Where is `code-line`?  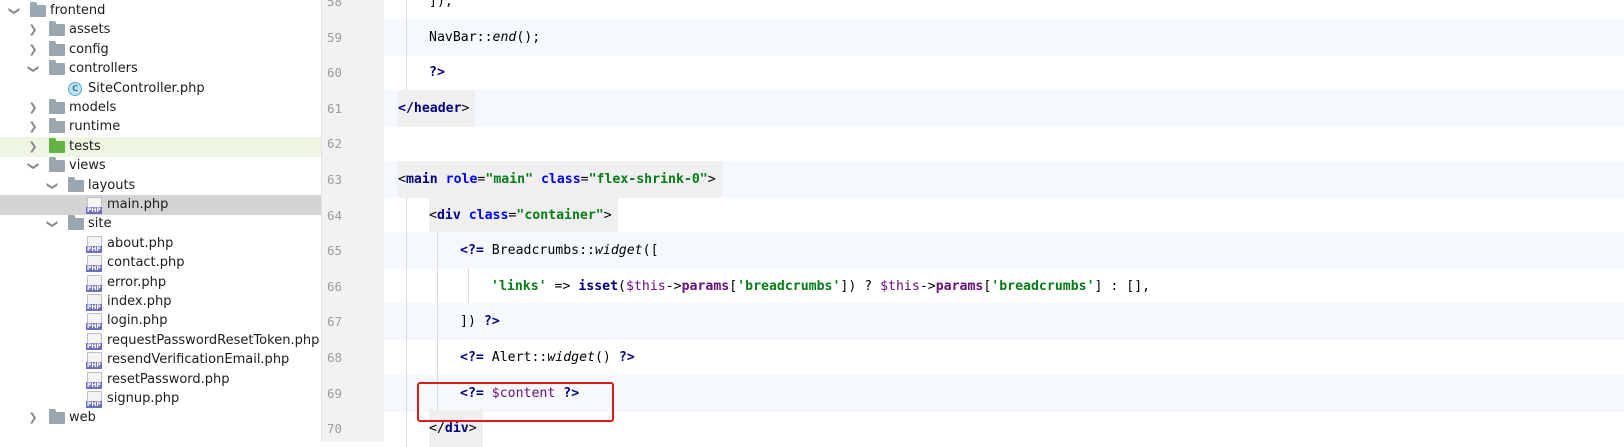
code-line is located at coordinates (1004, 143).